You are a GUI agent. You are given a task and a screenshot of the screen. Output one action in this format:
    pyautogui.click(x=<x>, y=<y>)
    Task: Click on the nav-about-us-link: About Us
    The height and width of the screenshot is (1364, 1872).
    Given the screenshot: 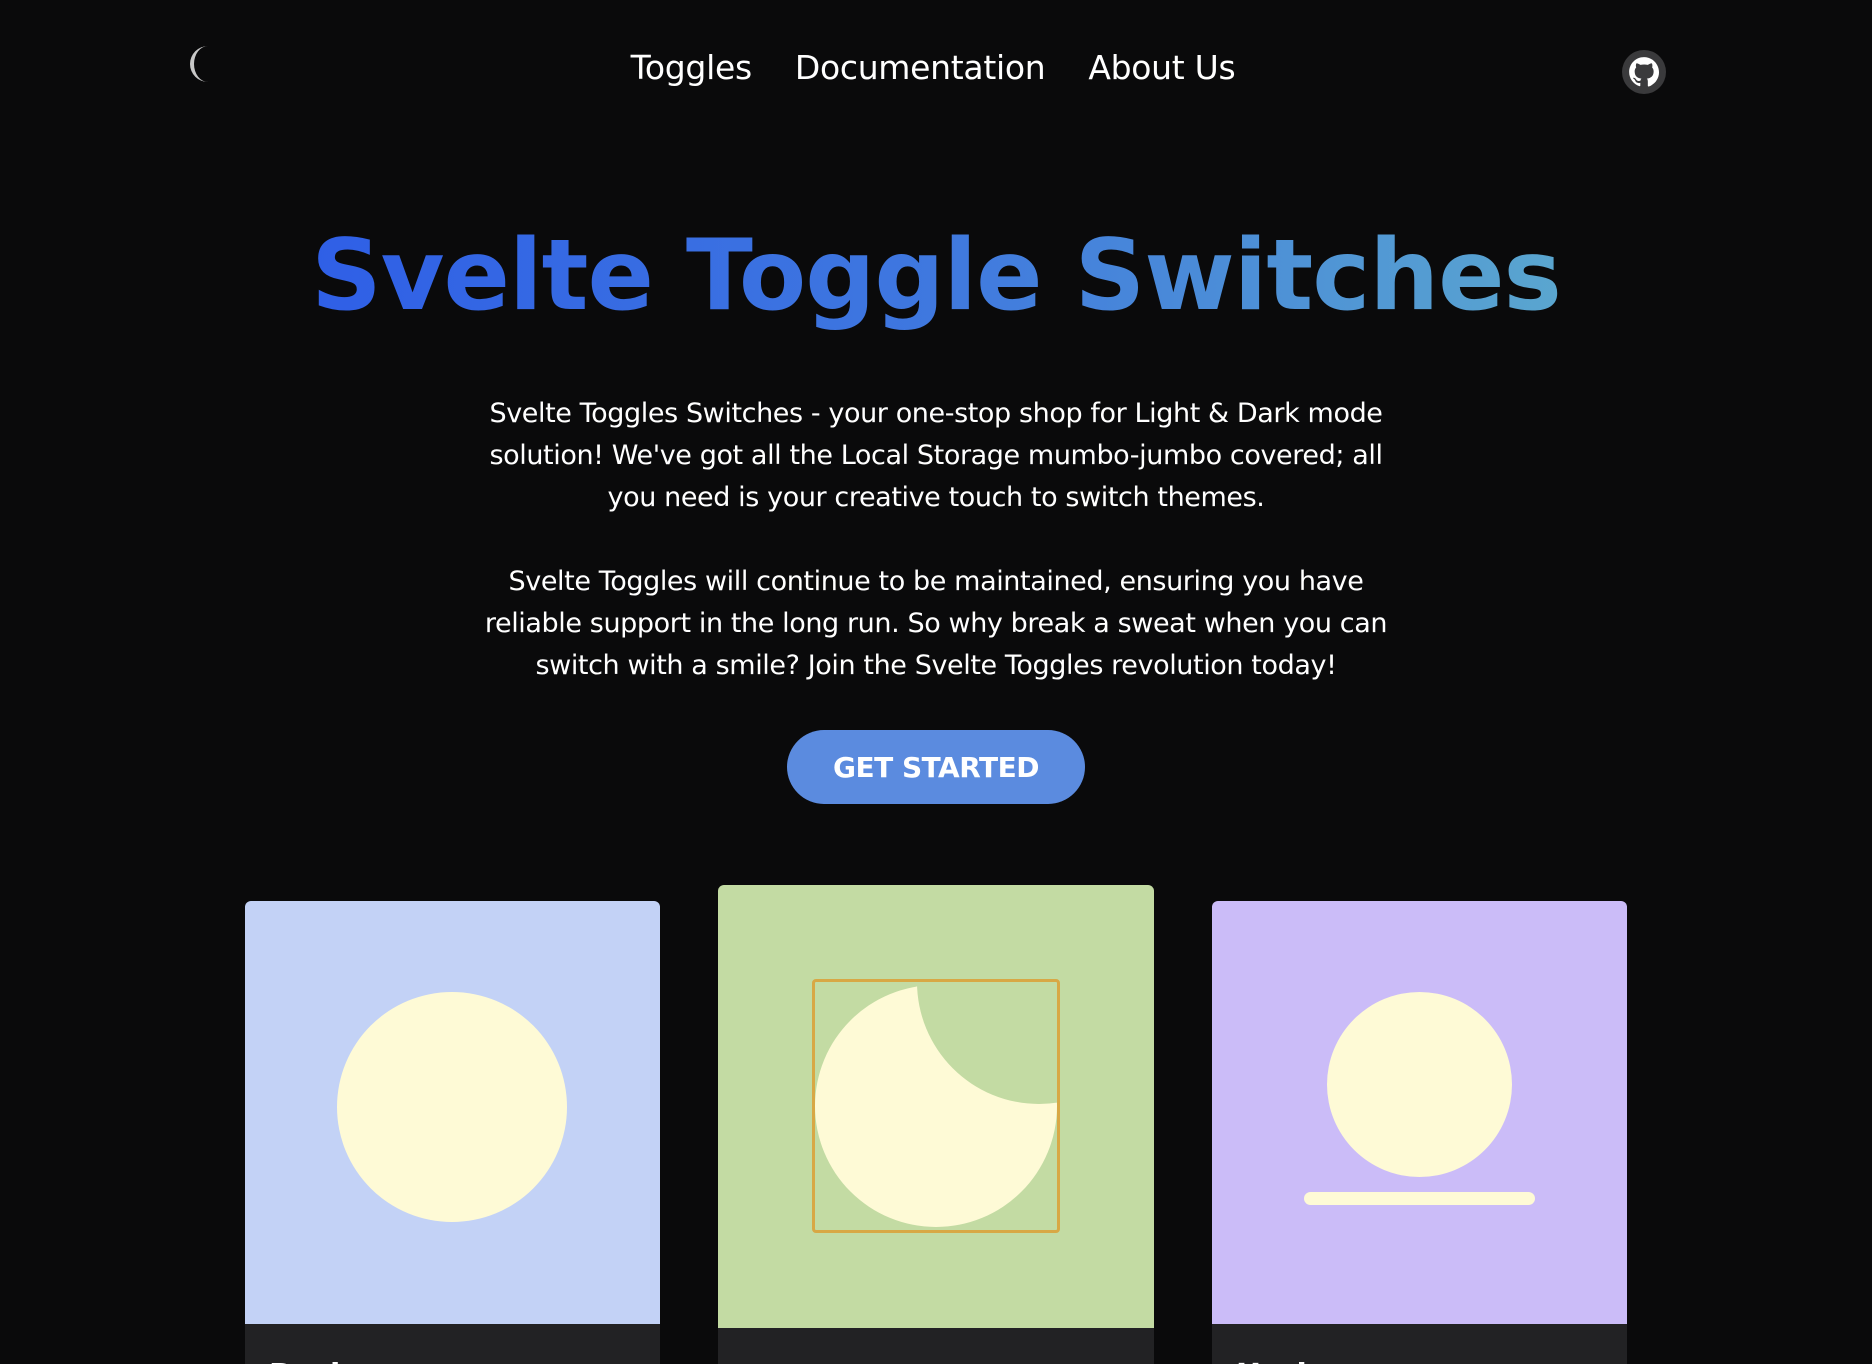 What is the action you would take?
    pyautogui.click(x=1161, y=67)
    